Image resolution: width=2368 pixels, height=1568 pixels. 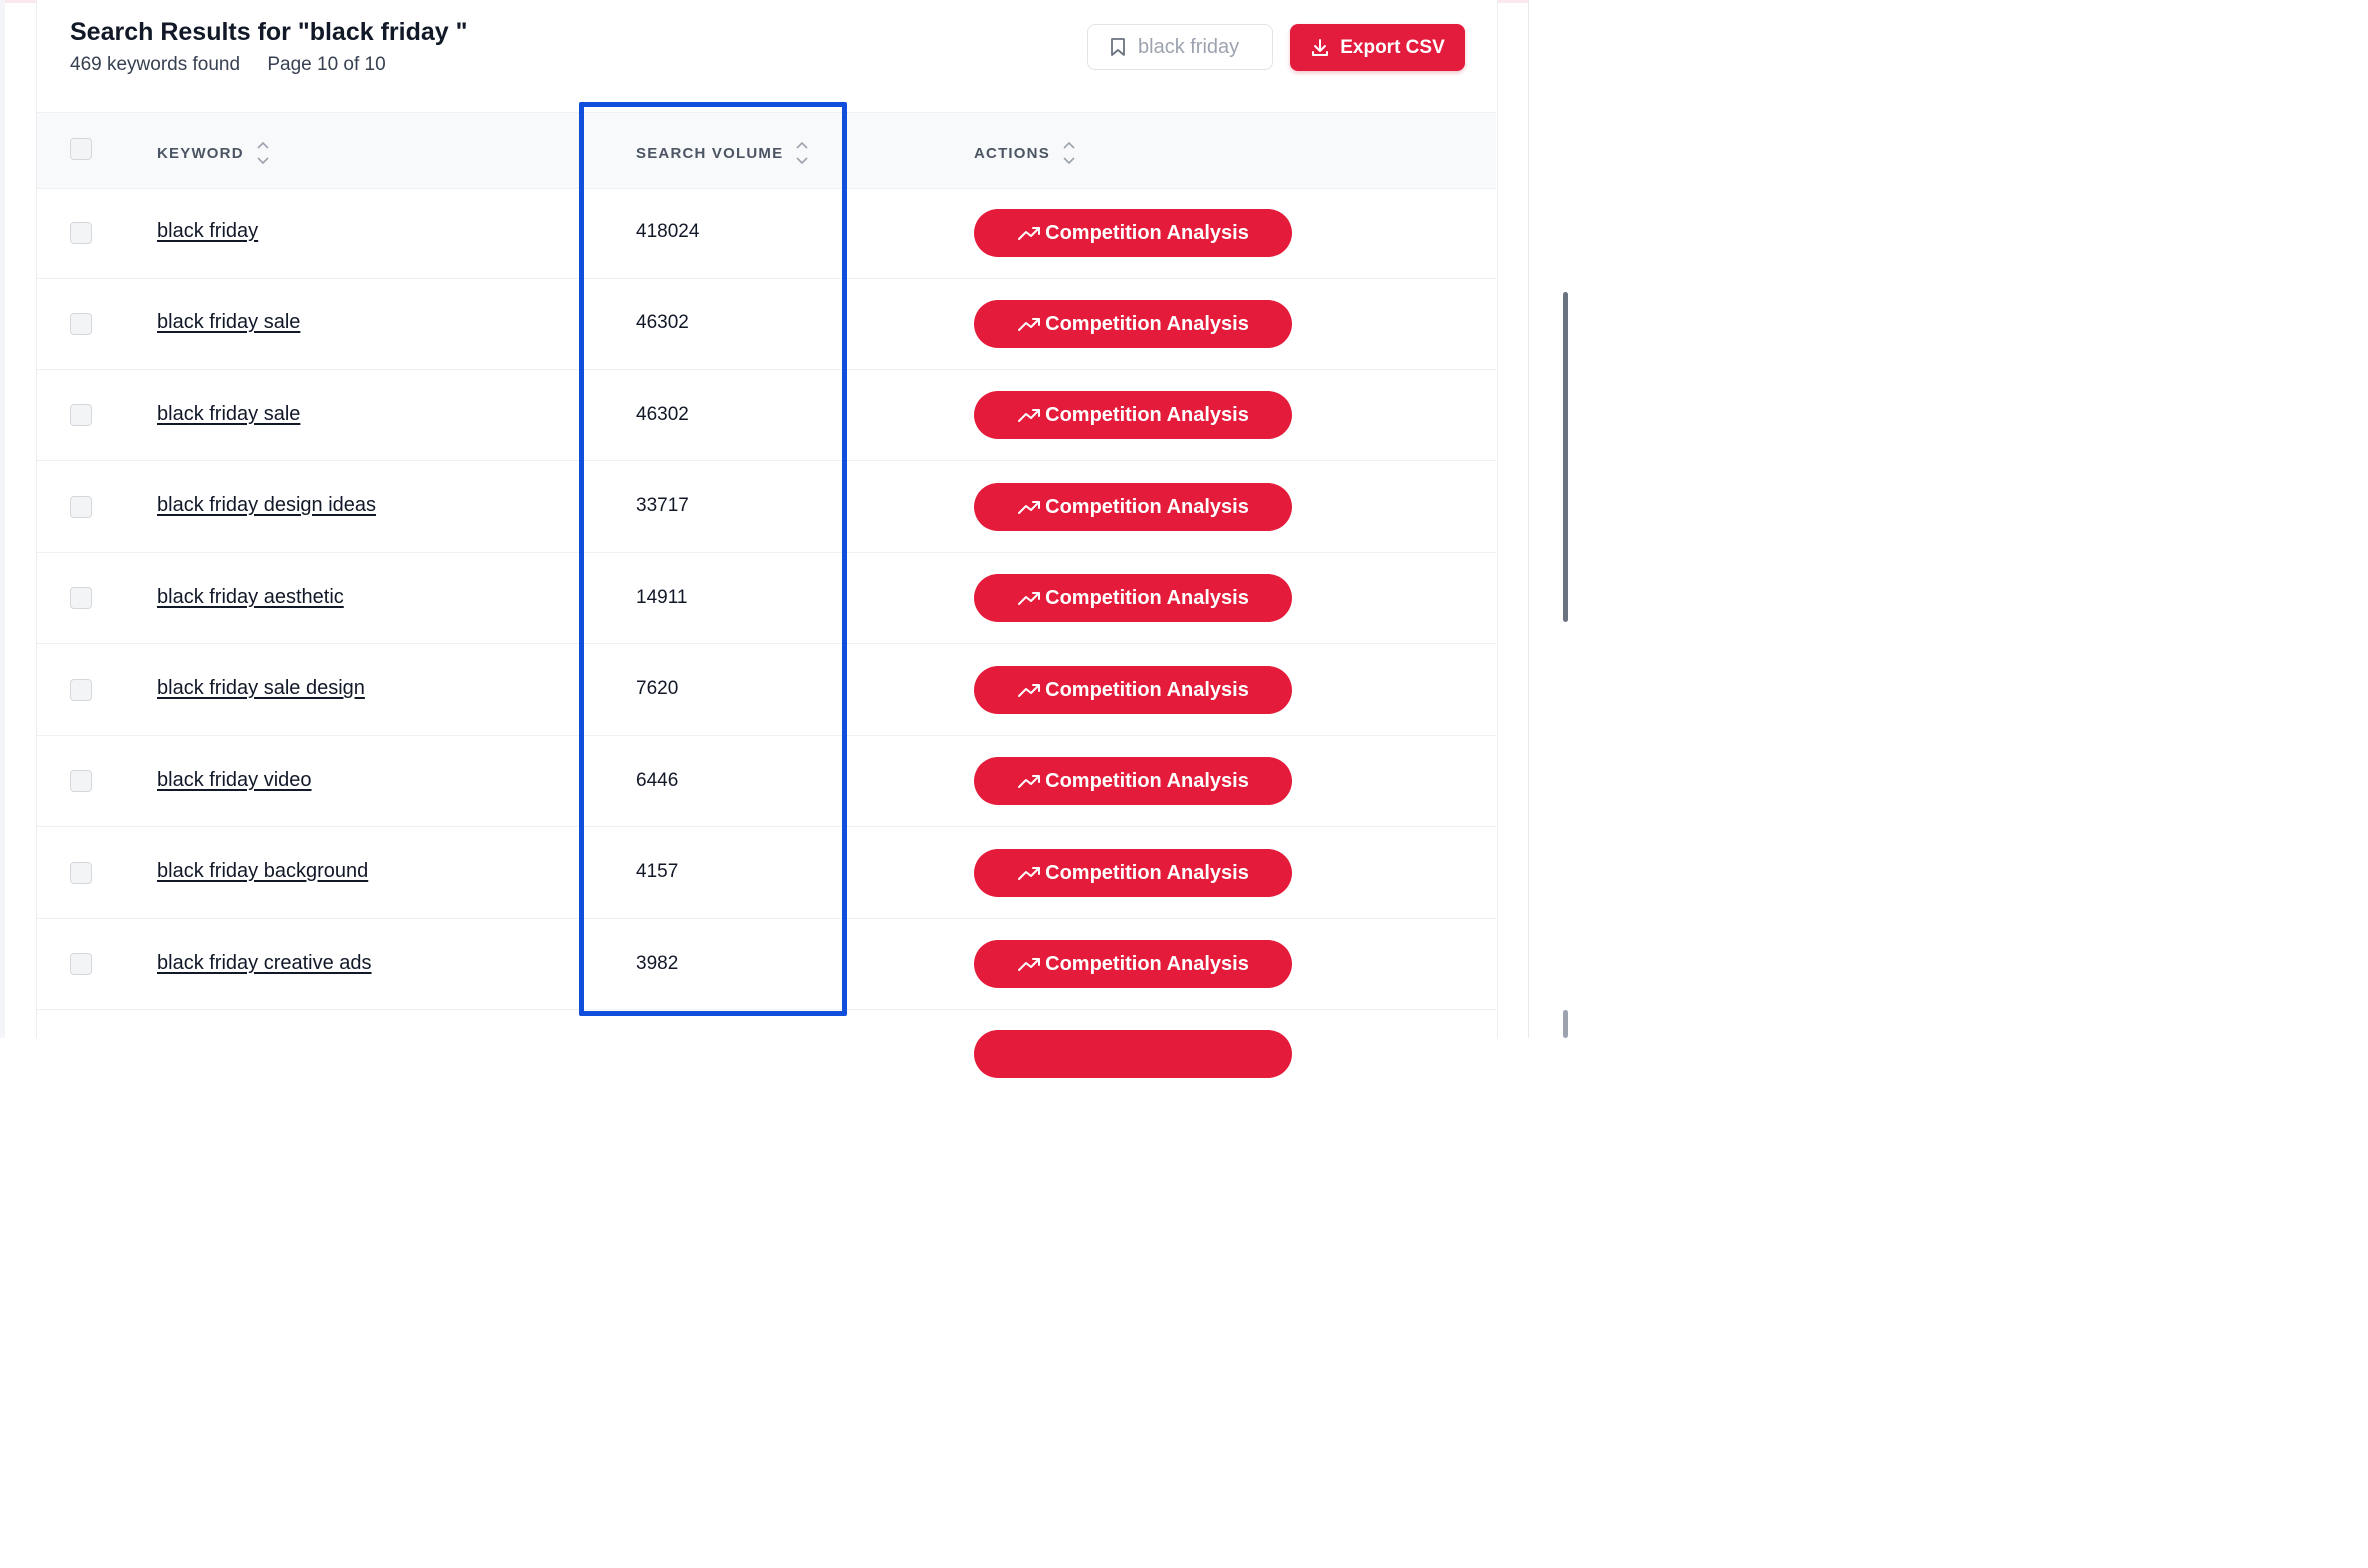 What do you see at coordinates (1025, 153) in the screenshot?
I see `column-header-actions: ACTIONS` at bounding box center [1025, 153].